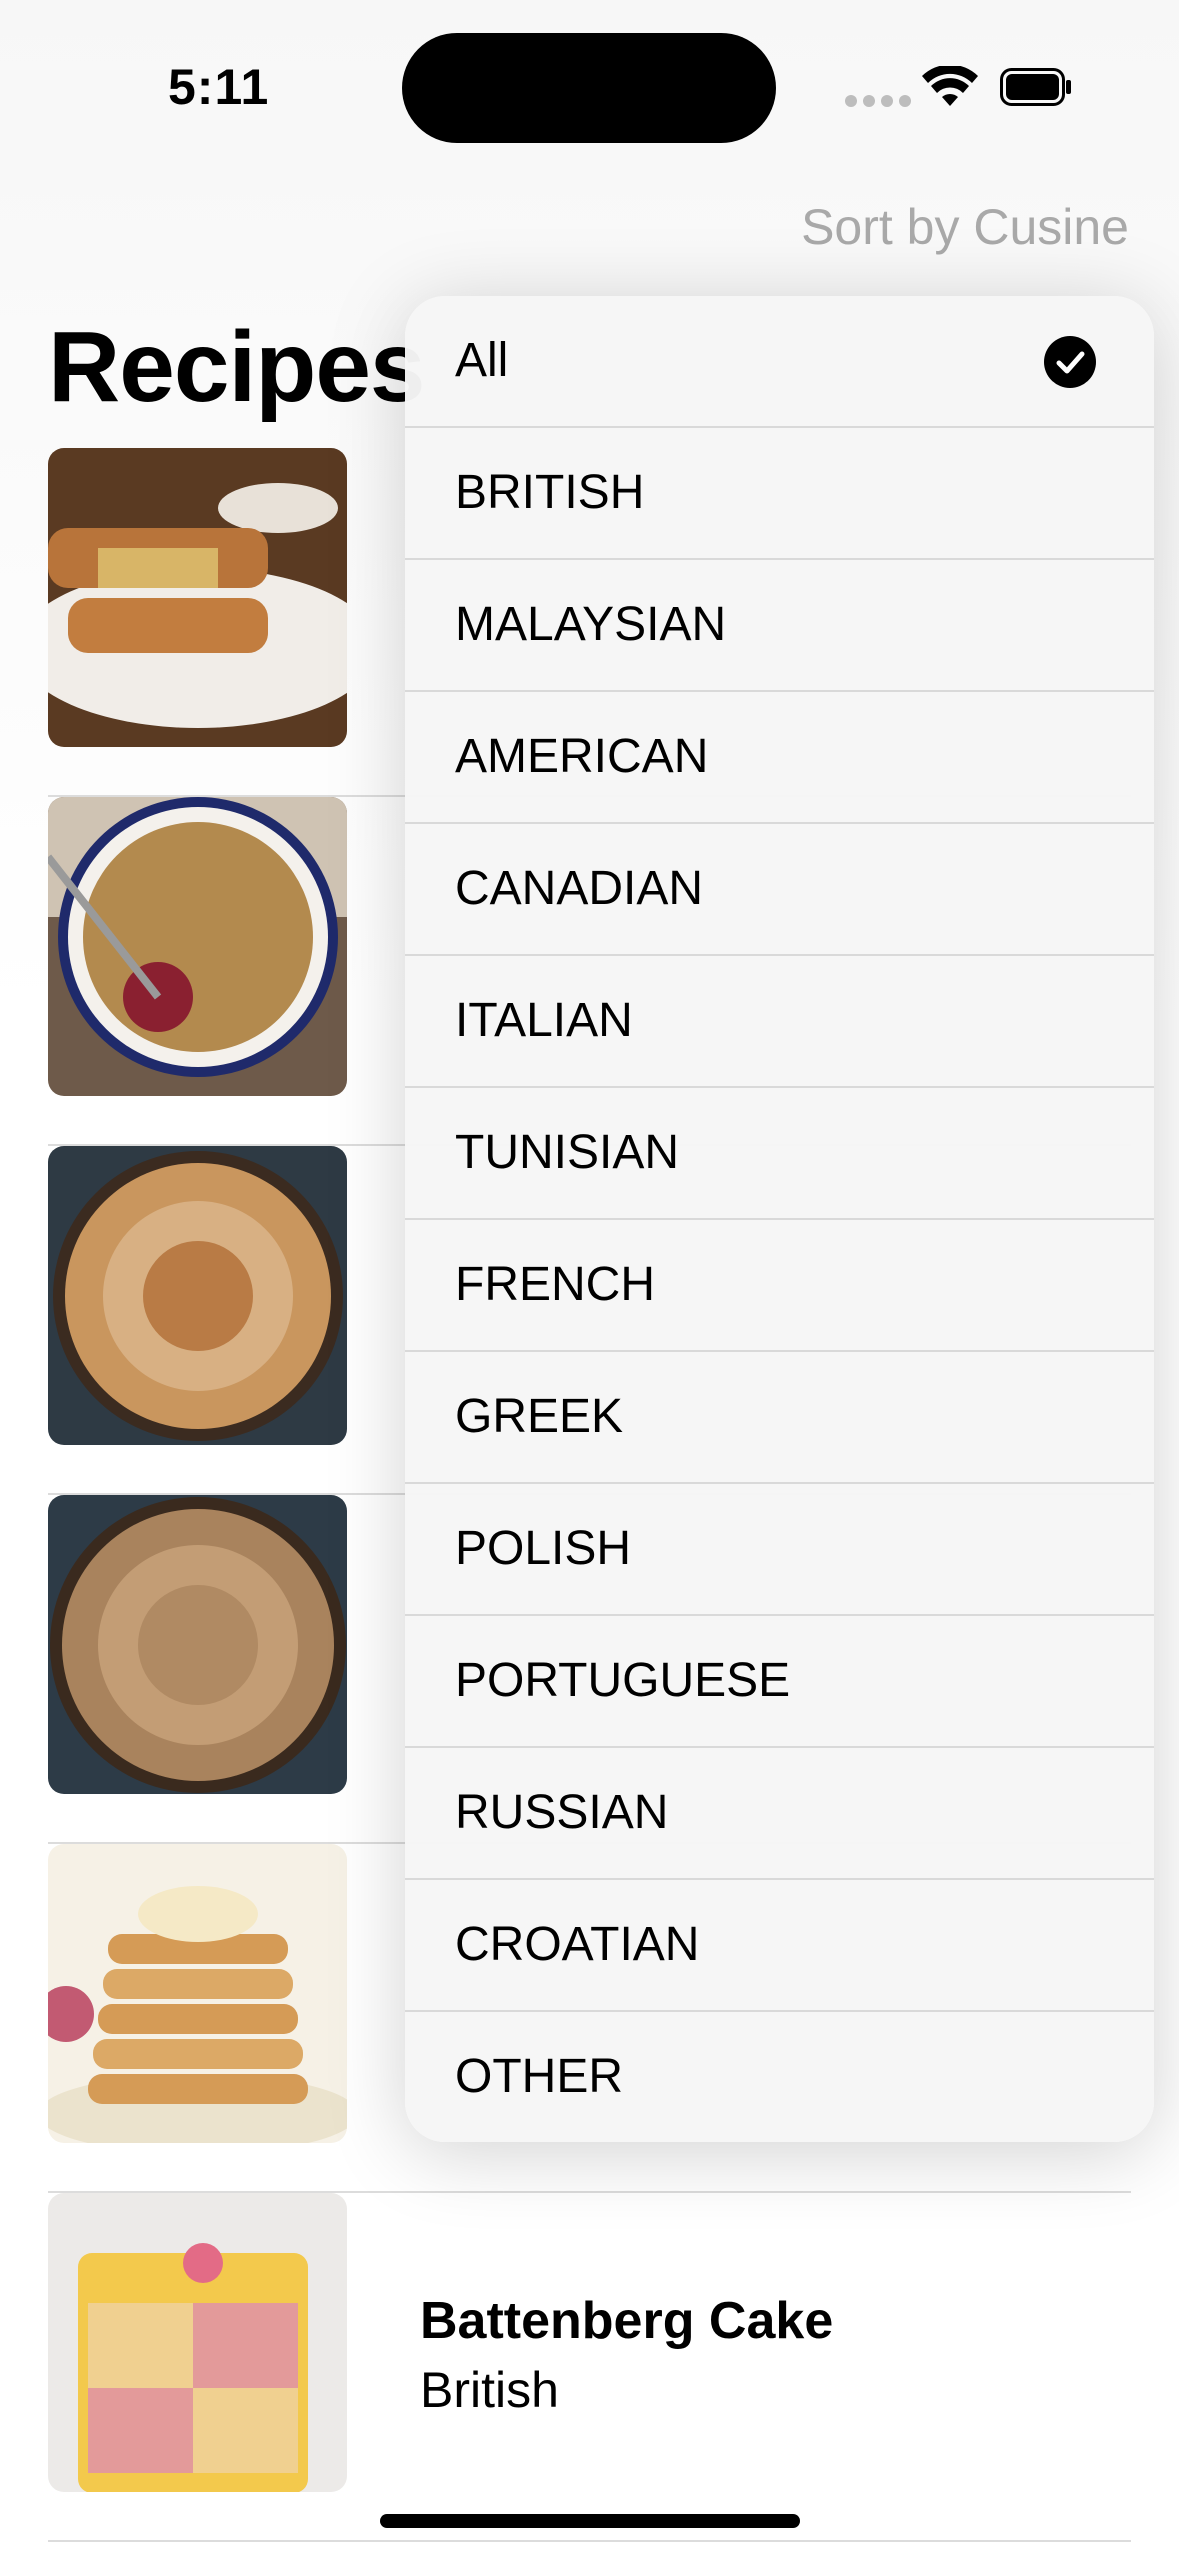 The image size is (1179, 2556). I want to click on sort-by-cuisine-button: Sort by Cusine, so click(965, 227).